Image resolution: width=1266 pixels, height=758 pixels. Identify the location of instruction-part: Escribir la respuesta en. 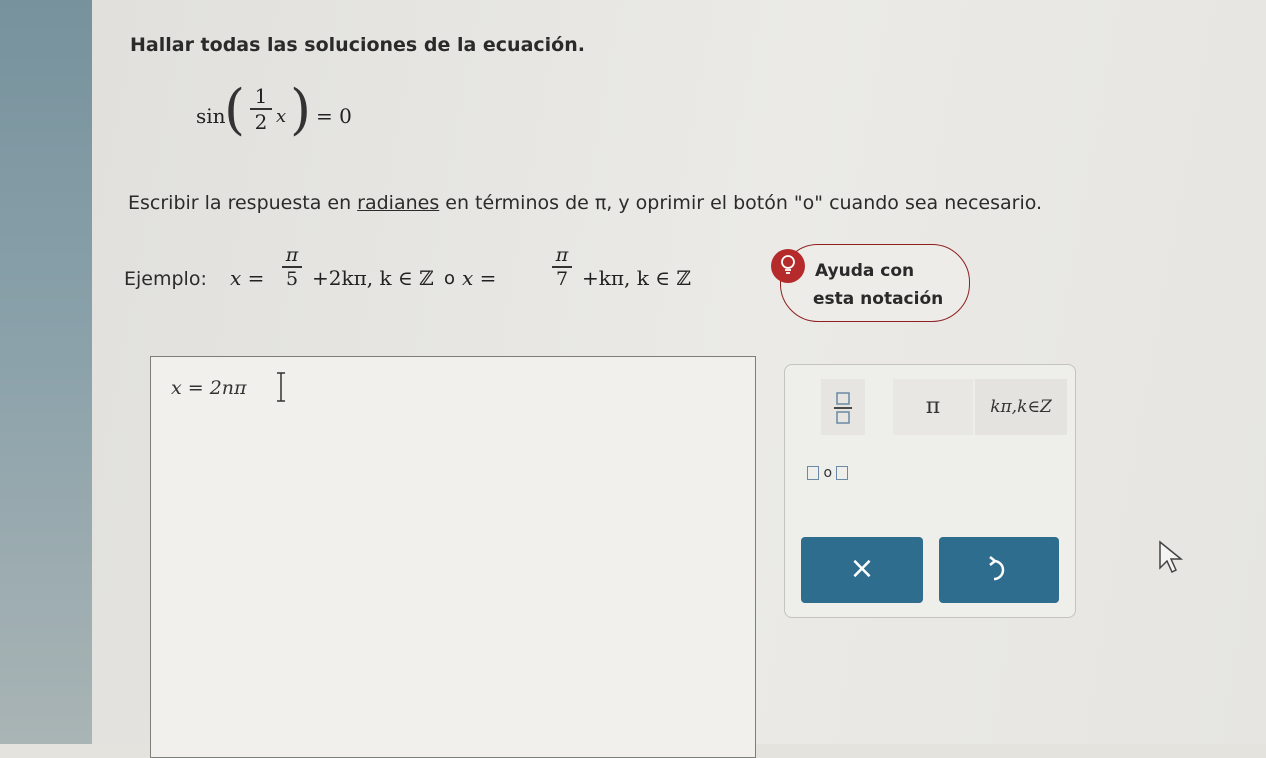
(243, 203).